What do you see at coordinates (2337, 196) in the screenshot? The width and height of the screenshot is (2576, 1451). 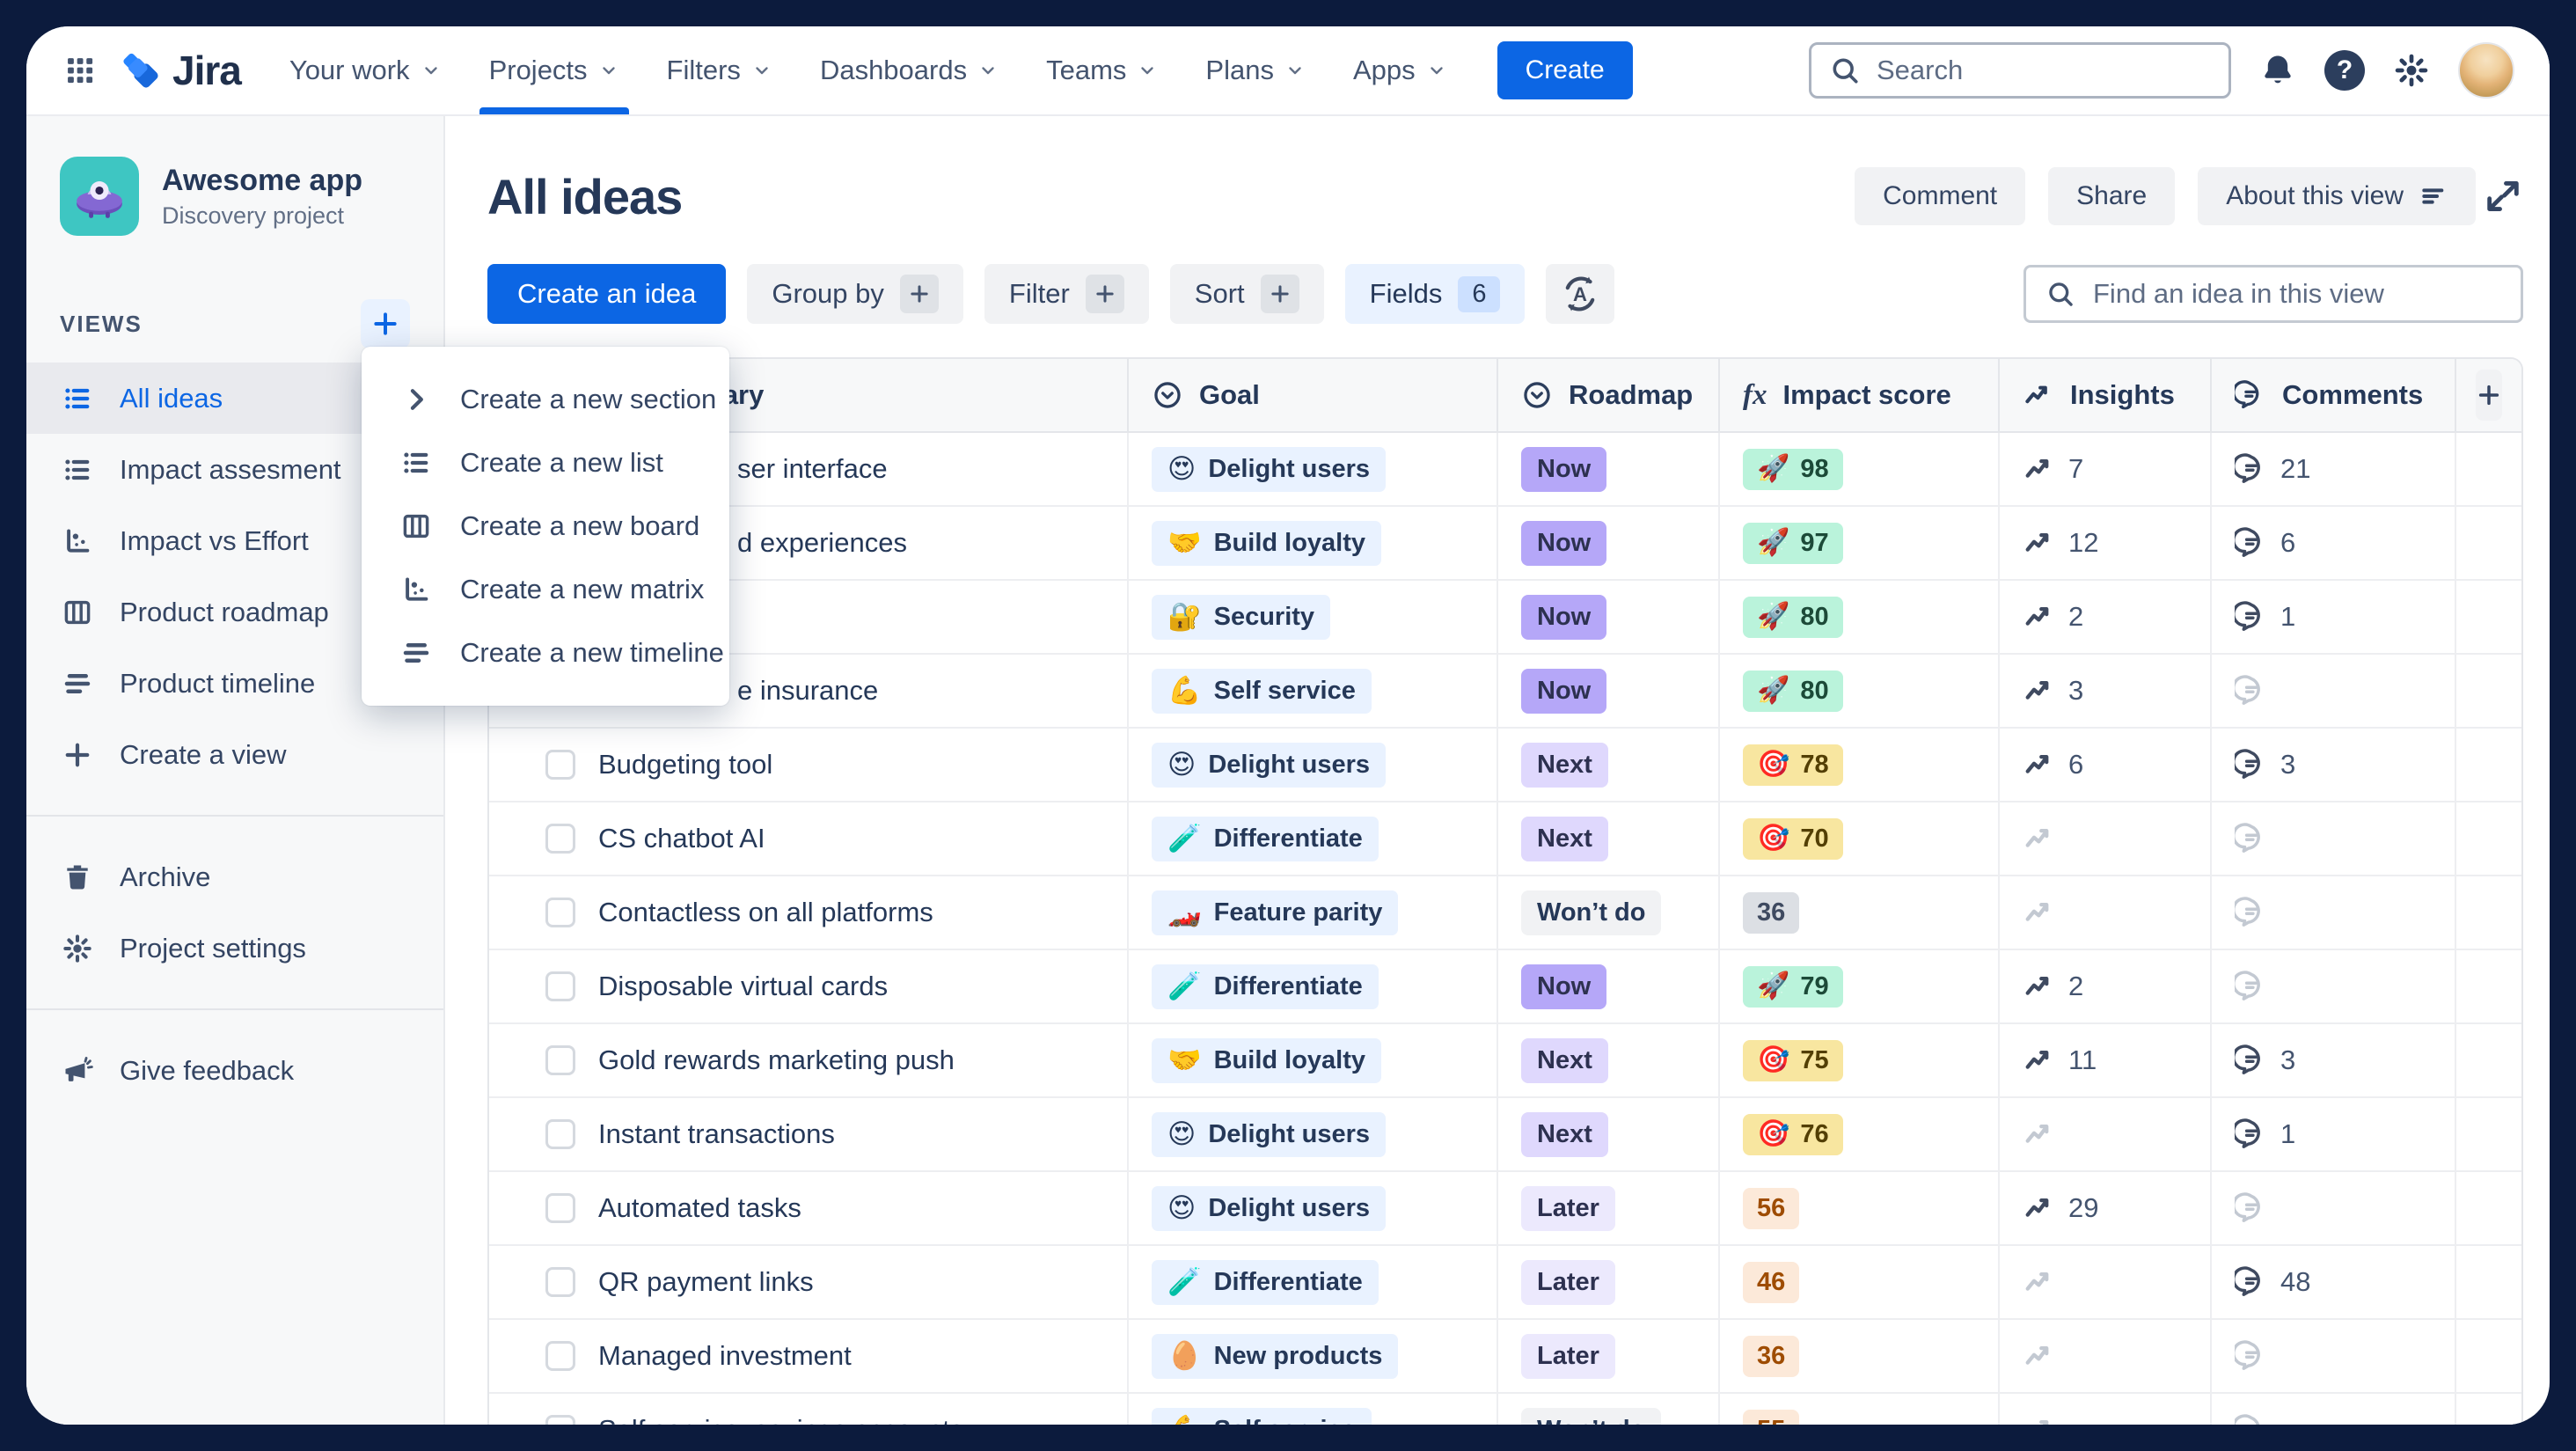 I see `about-this-view-button: About this view` at bounding box center [2337, 196].